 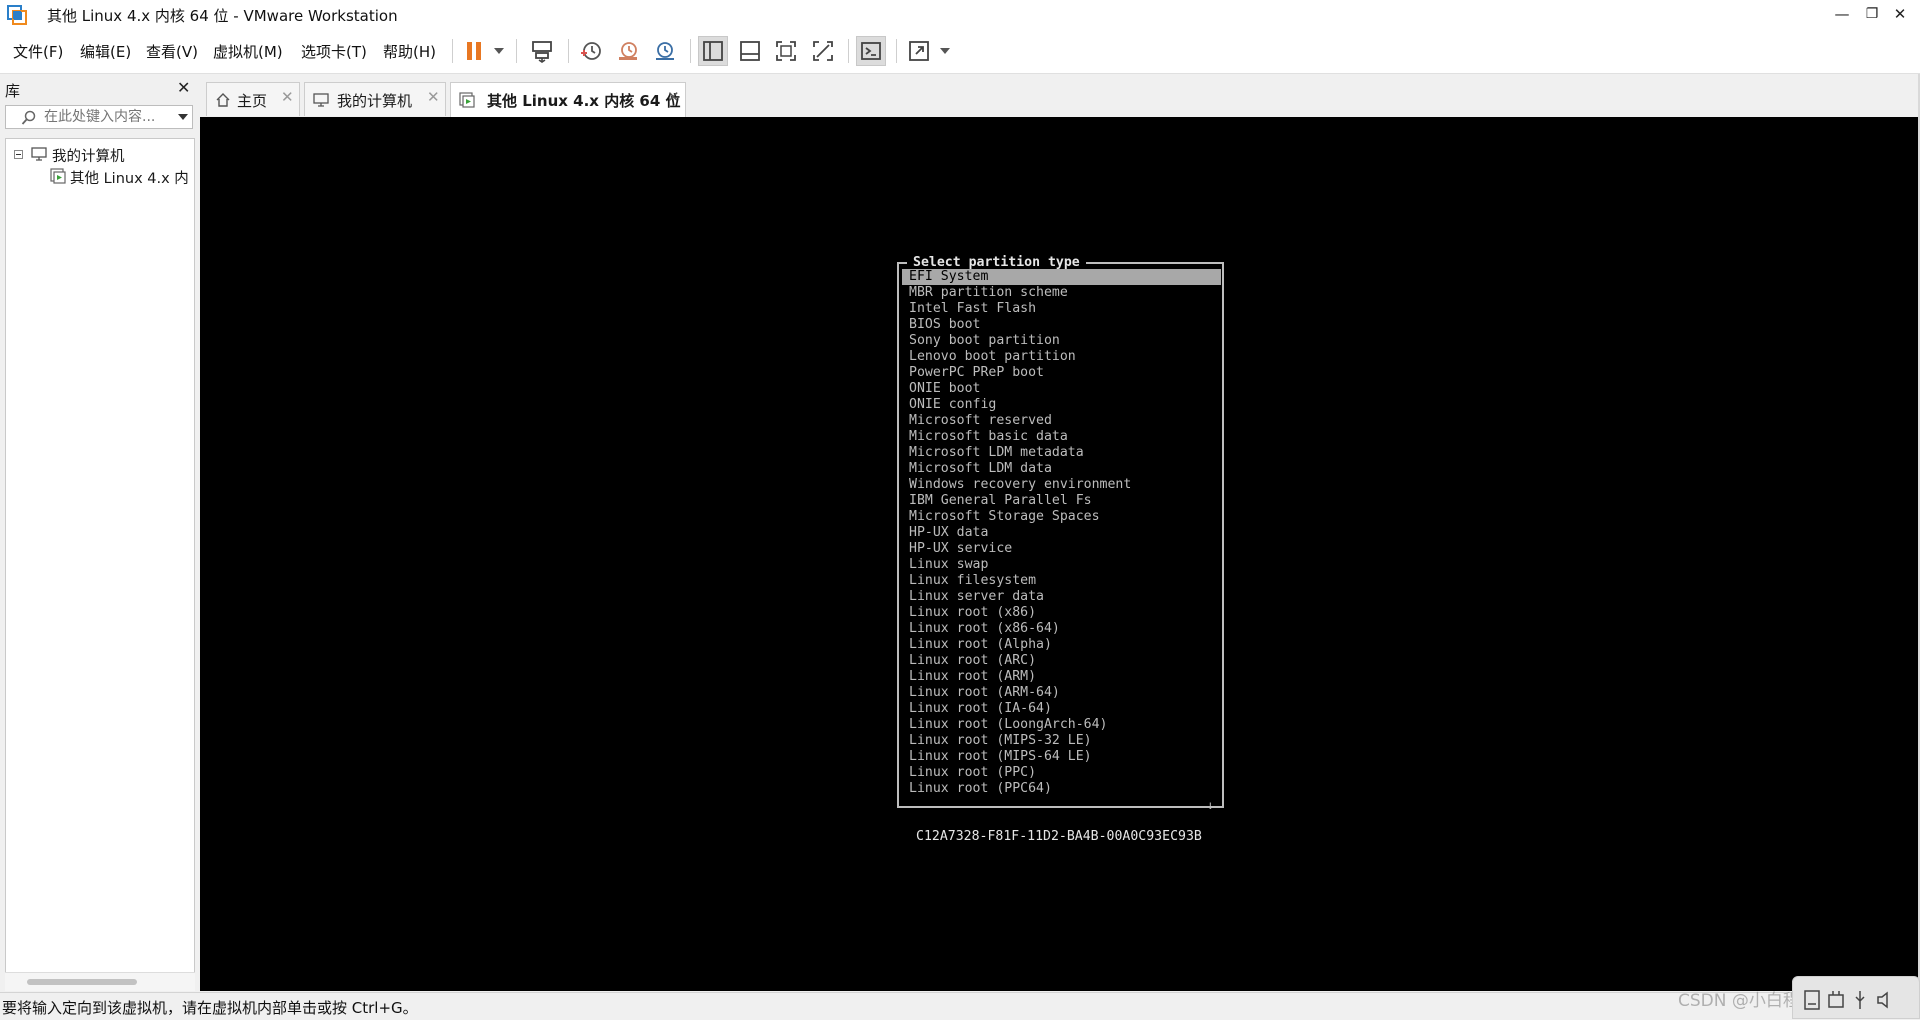 I want to click on tree-item-my-computer: 我的计算机, so click(x=88, y=155).